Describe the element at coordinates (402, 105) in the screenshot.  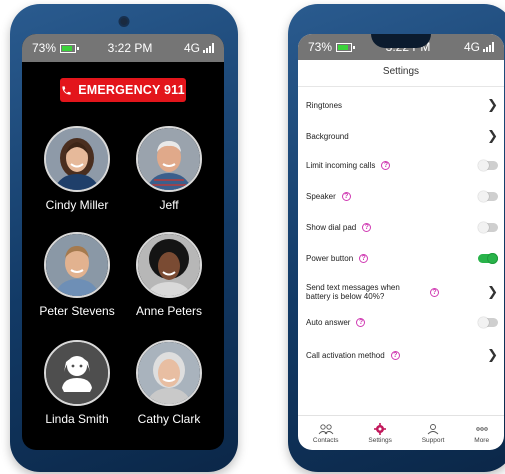
I see `setting-ringtones: Ringtones ❯` at that location.